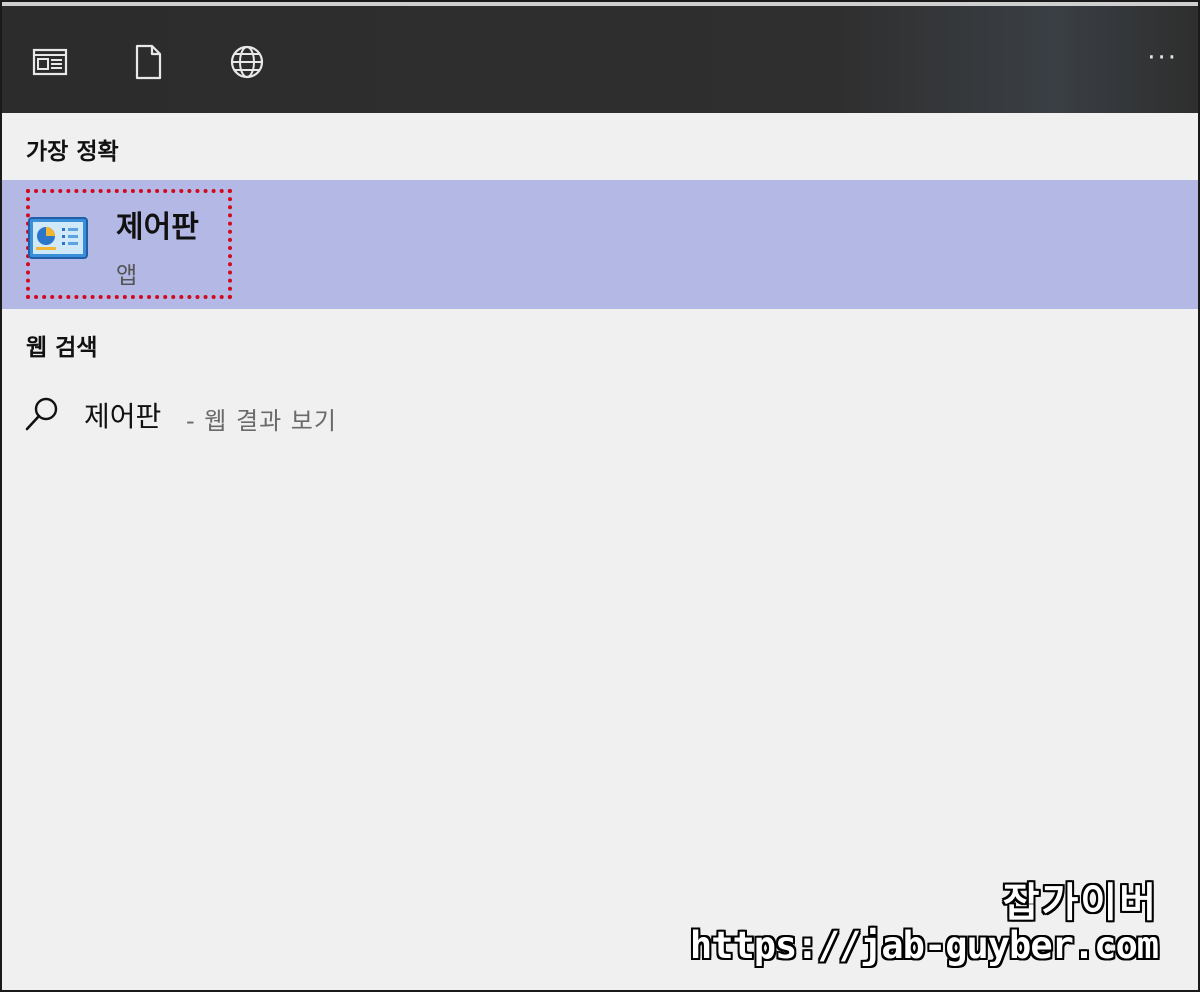  What do you see at coordinates (600, 414) in the screenshot?
I see `web-search-result: 제어판 - 웹 결과 보기` at bounding box center [600, 414].